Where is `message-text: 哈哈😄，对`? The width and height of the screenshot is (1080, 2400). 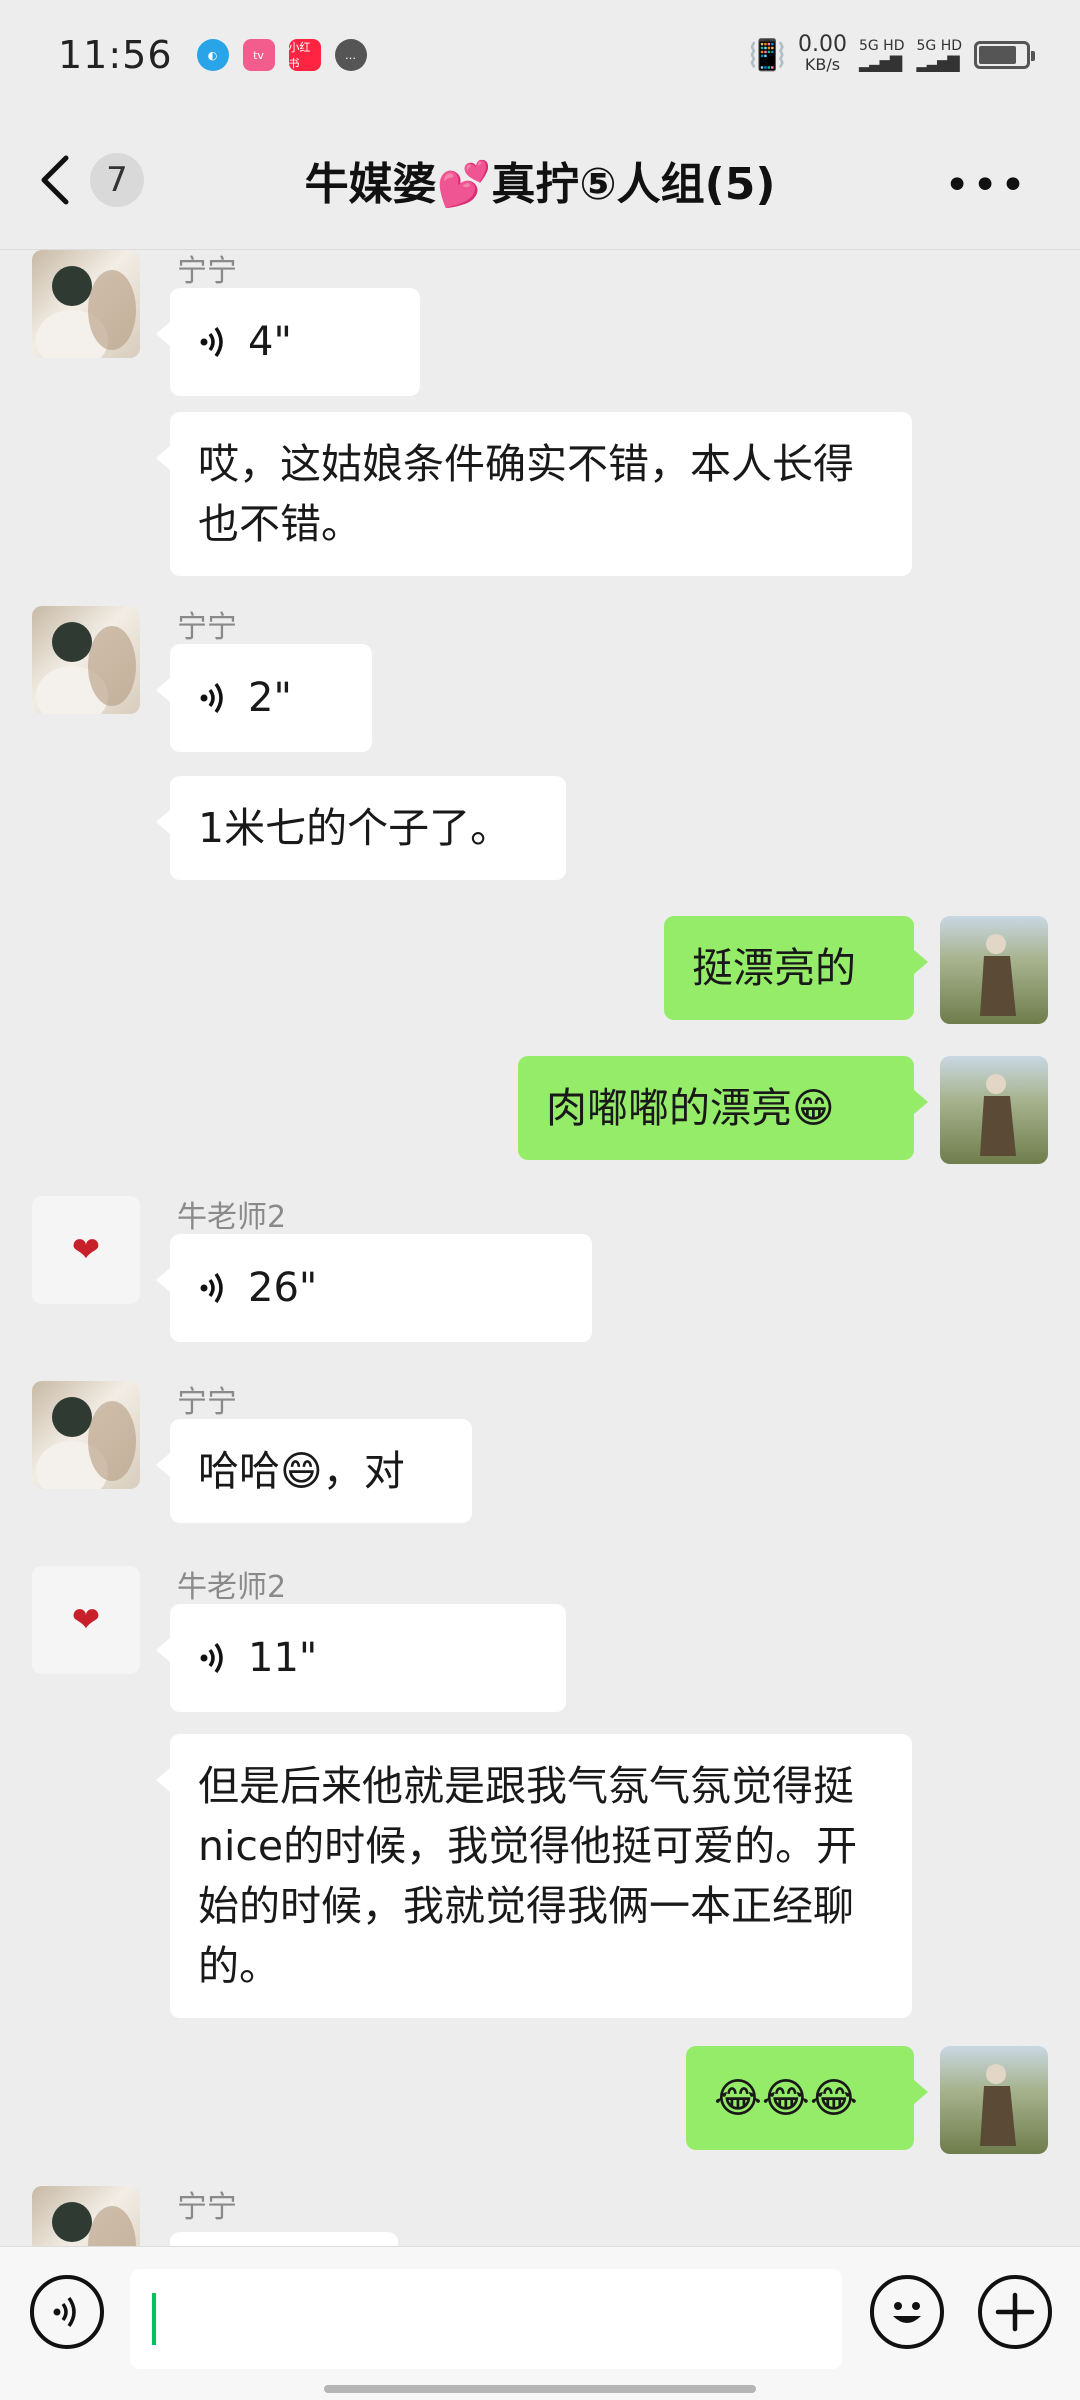 message-text: 哈哈😄，对 is located at coordinates (301, 1471).